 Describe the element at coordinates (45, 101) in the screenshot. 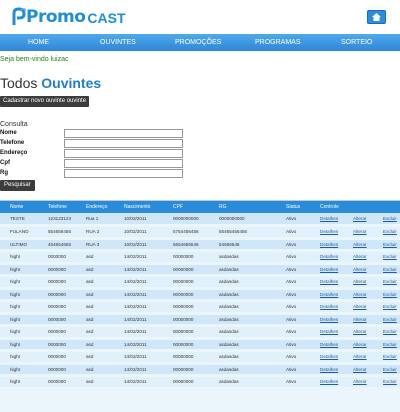

I see `add-listener-button: Cadastrar novo ouvinte ouvinte` at that location.